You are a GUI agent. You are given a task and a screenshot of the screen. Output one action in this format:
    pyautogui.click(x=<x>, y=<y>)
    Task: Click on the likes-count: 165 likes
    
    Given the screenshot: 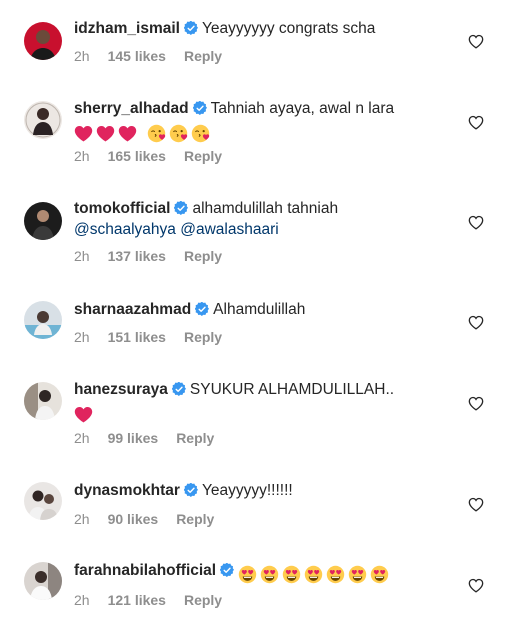 What is the action you would take?
    pyautogui.click(x=137, y=156)
    